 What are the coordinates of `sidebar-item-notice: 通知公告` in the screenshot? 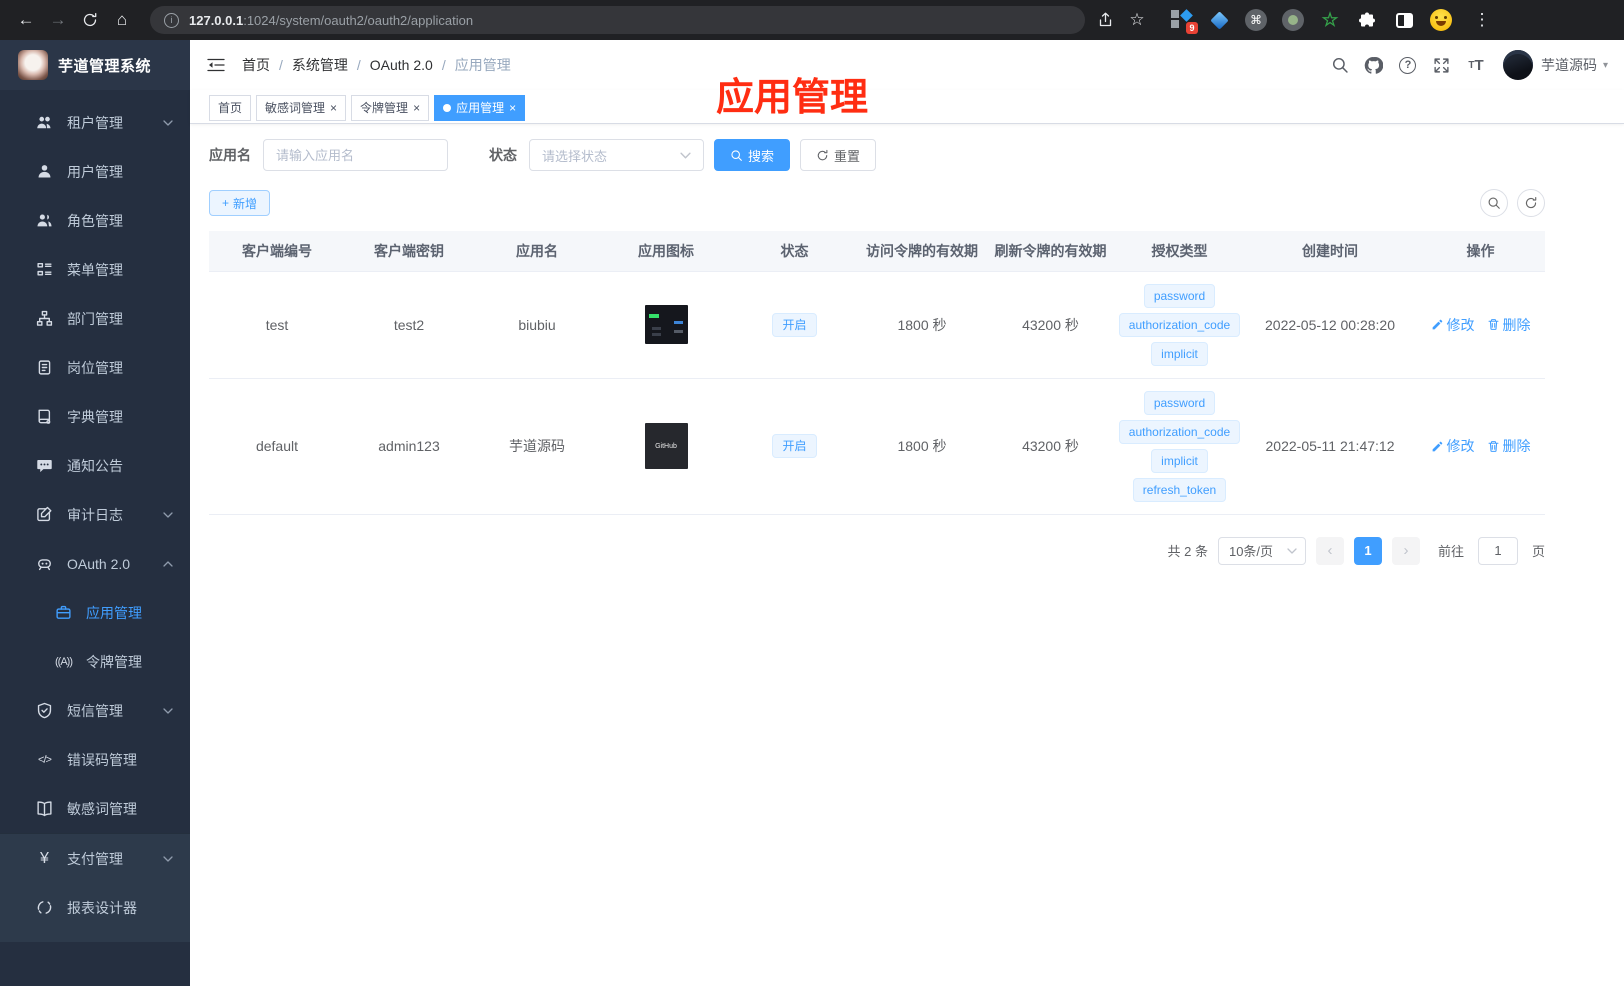 It's located at (95, 465).